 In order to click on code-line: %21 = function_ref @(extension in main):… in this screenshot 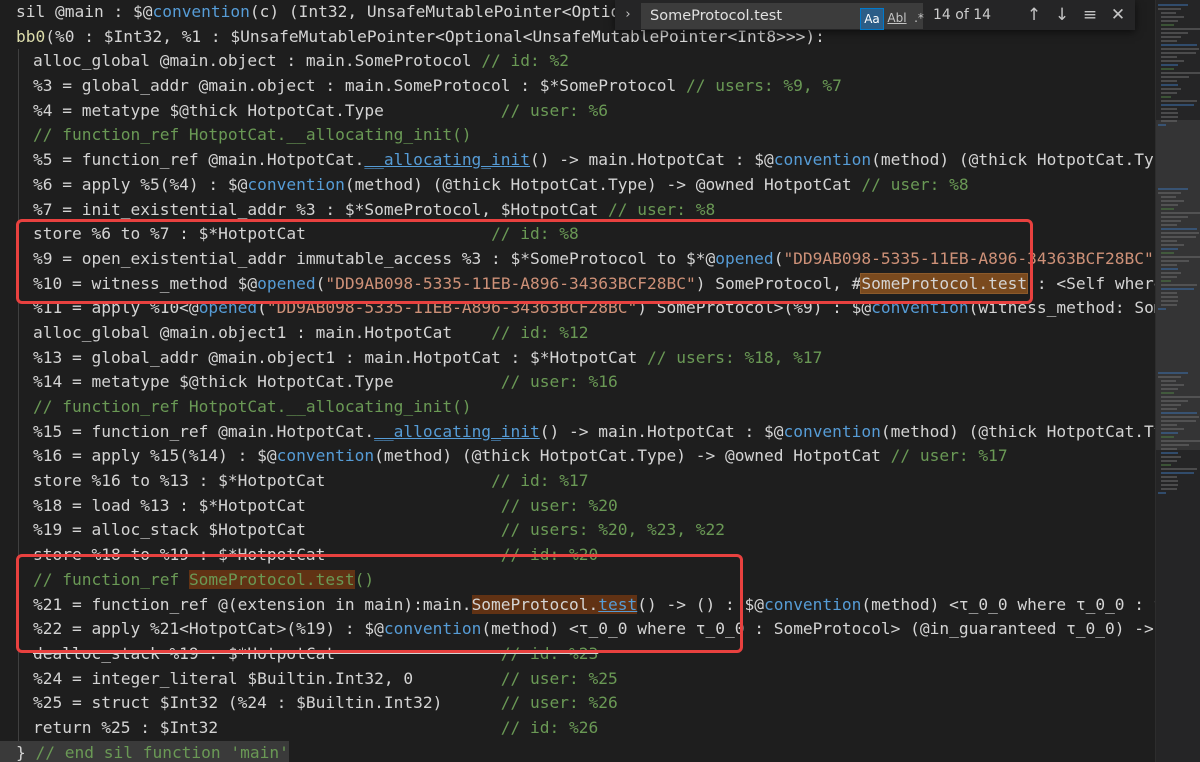, I will do `click(577, 605)`.